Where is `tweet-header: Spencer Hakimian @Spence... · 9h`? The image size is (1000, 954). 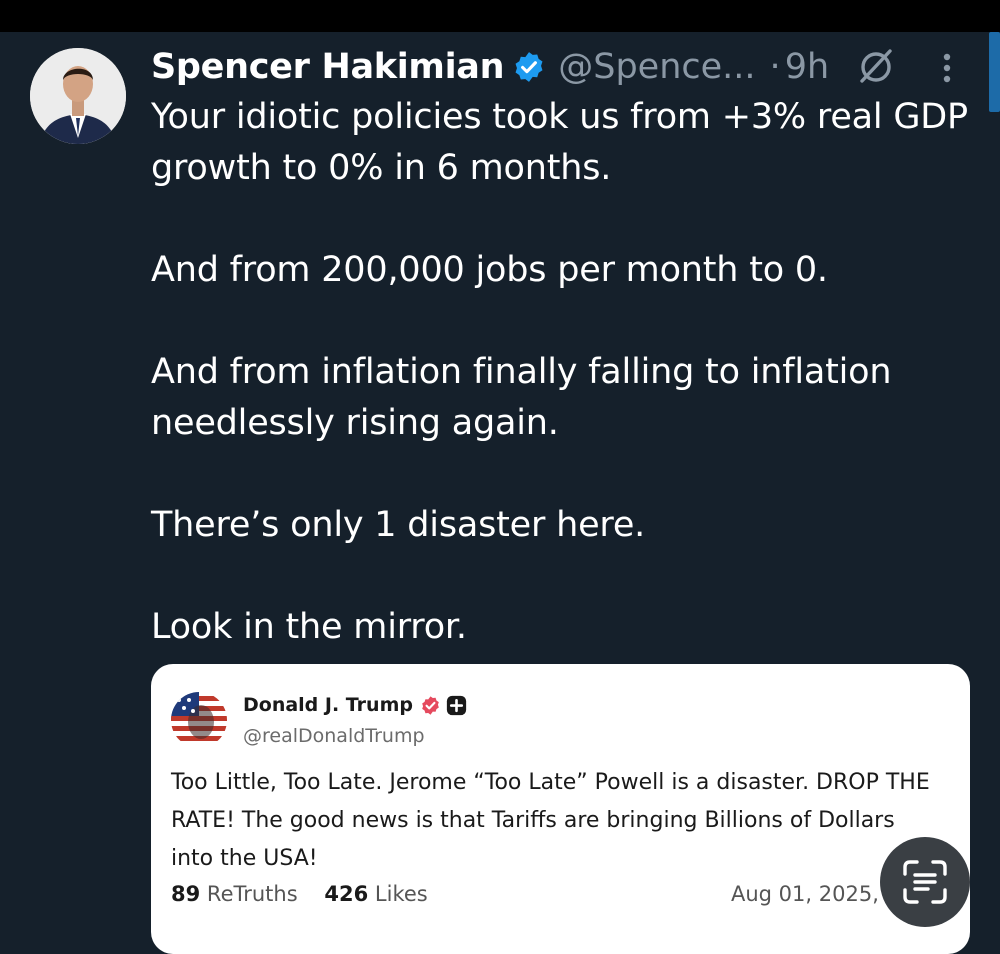 tweet-header: Spencer Hakimian @Spence... · 9h is located at coordinates (566, 67).